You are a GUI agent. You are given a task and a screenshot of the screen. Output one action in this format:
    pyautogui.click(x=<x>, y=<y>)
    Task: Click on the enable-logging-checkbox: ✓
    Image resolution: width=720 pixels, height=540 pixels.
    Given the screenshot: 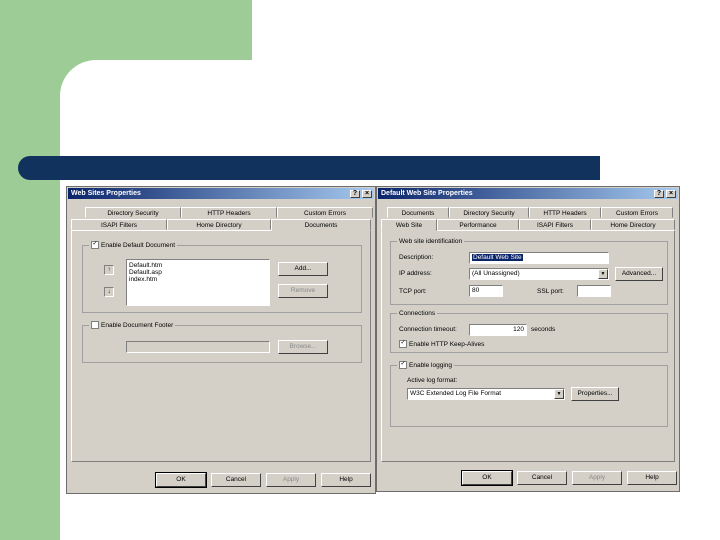 What is the action you would take?
    pyautogui.click(x=403, y=365)
    